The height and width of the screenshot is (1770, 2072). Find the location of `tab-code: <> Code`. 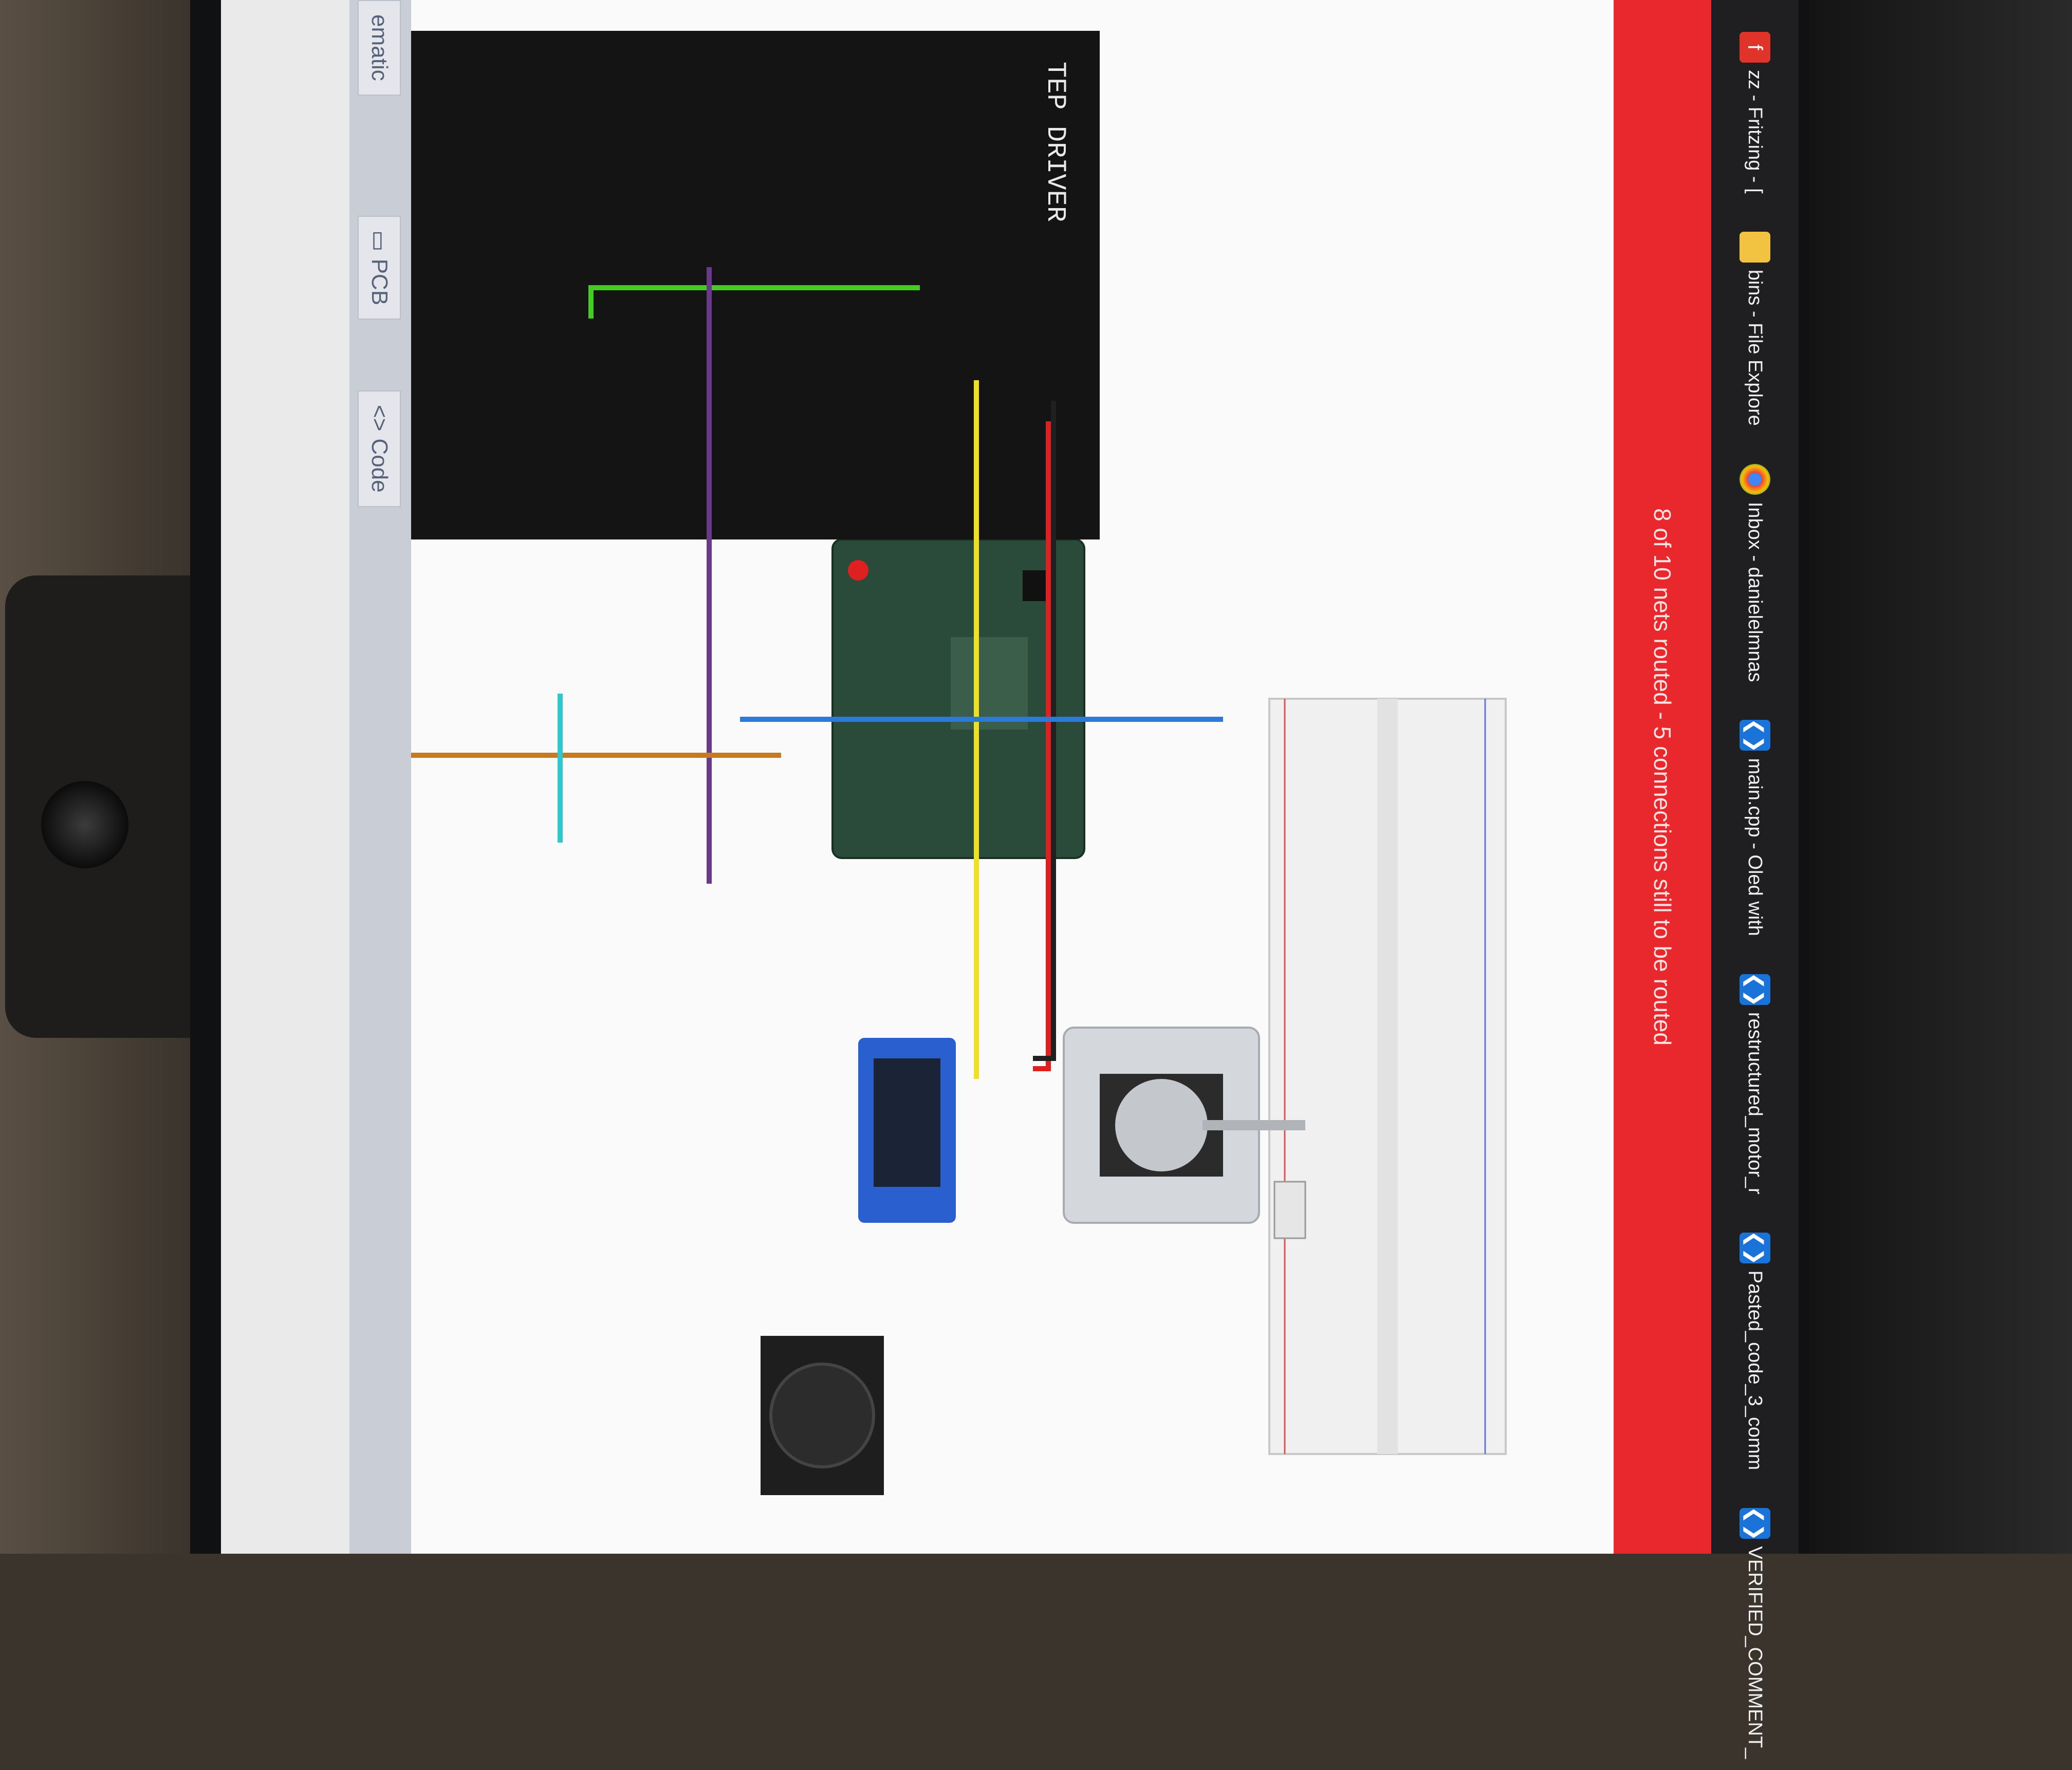

tab-code: <> Code is located at coordinates (379, 448).